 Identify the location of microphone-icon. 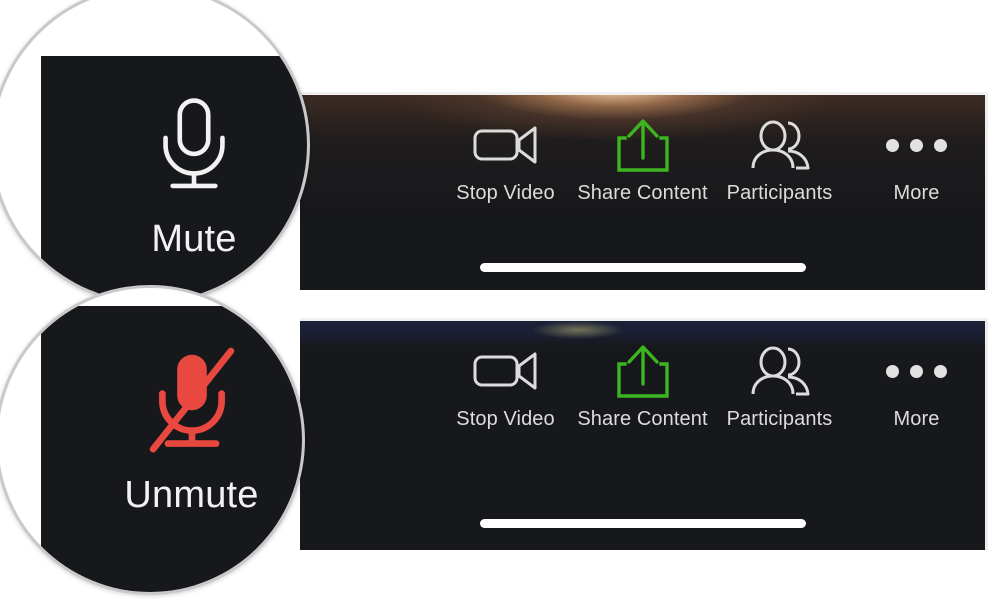
(194, 147).